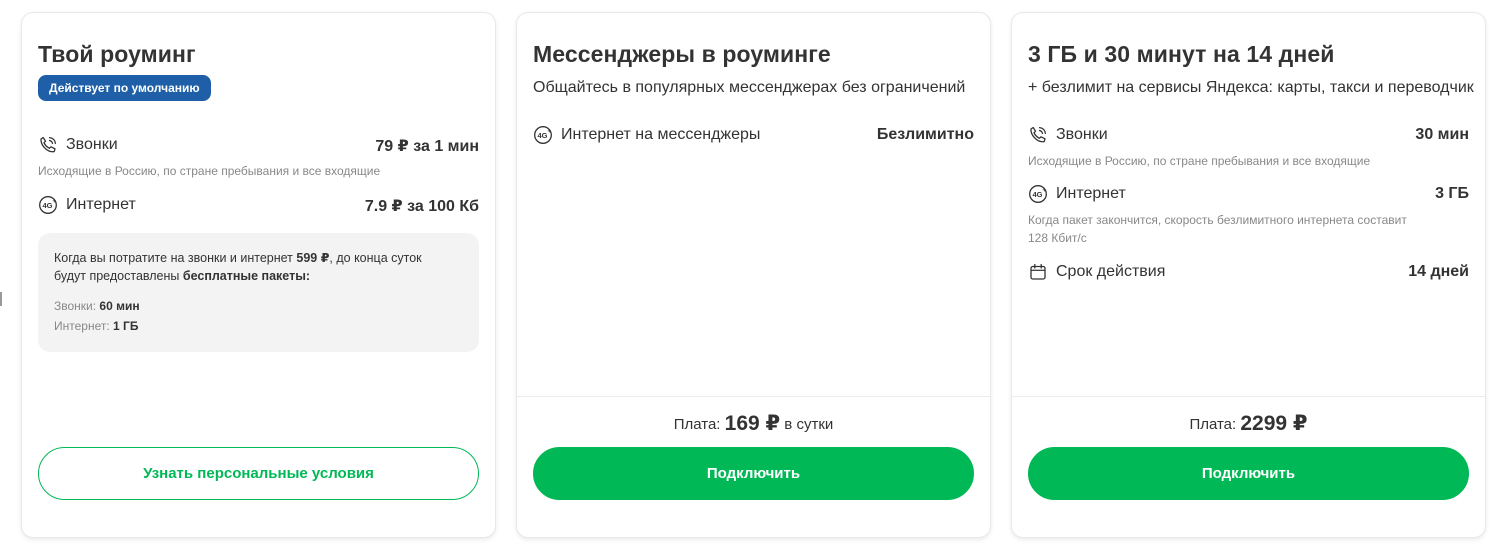 Image resolution: width=1500 pixels, height=550 pixels. What do you see at coordinates (427, 146) in the screenshot?
I see `feature-value: 79 ₽ за 1 мин` at bounding box center [427, 146].